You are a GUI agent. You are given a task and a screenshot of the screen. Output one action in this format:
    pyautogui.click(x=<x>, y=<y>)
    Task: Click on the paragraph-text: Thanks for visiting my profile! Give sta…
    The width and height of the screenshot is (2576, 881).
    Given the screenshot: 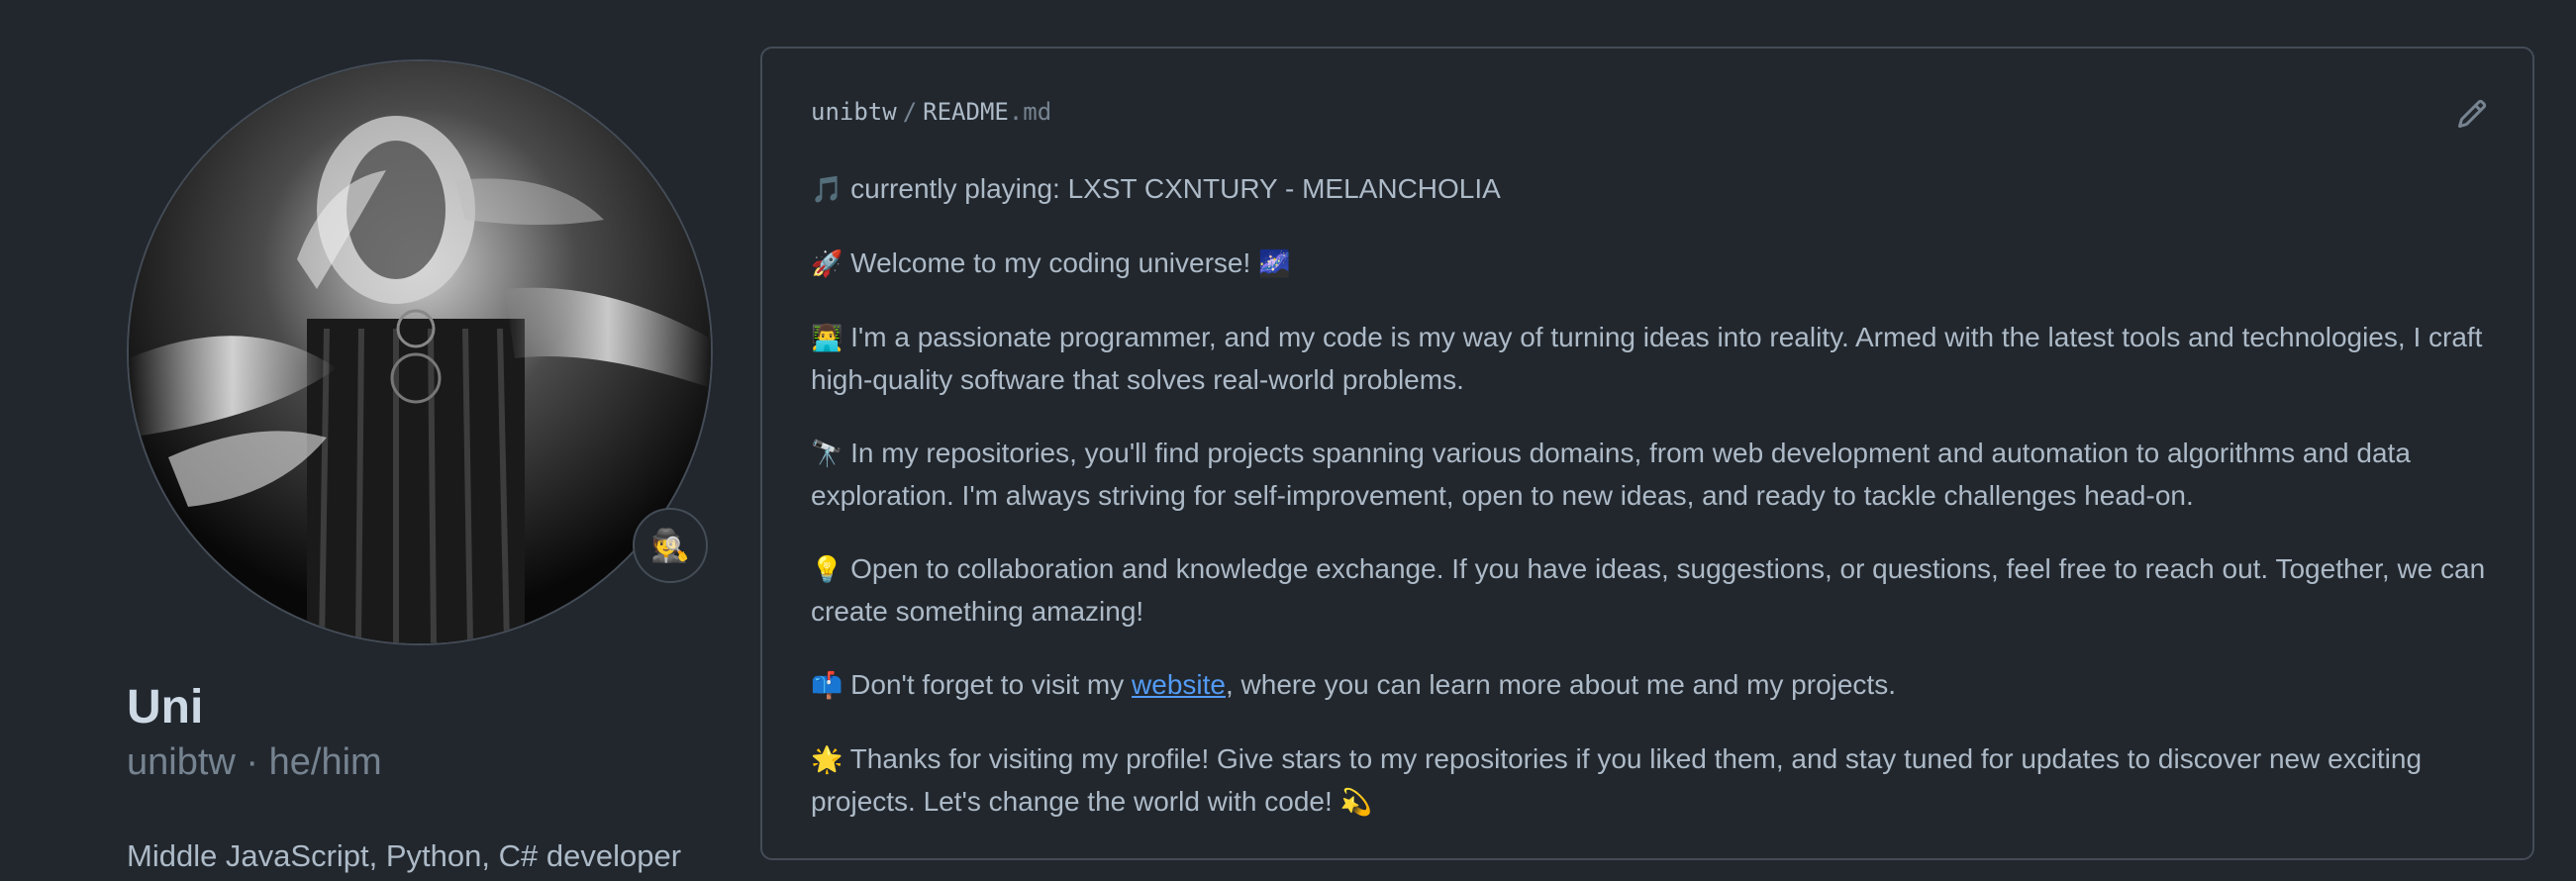 What is the action you would take?
    pyautogui.click(x=1617, y=780)
    